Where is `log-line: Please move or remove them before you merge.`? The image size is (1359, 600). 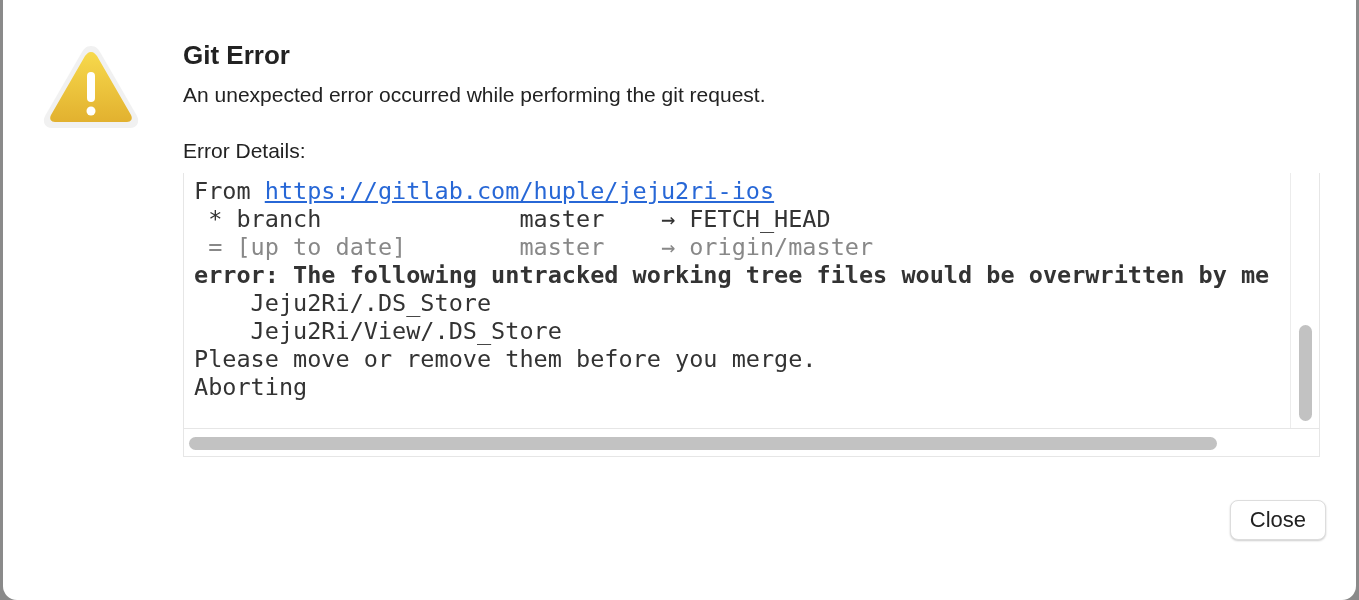
log-line: Please move or remove them before you merge. is located at coordinates (506, 359).